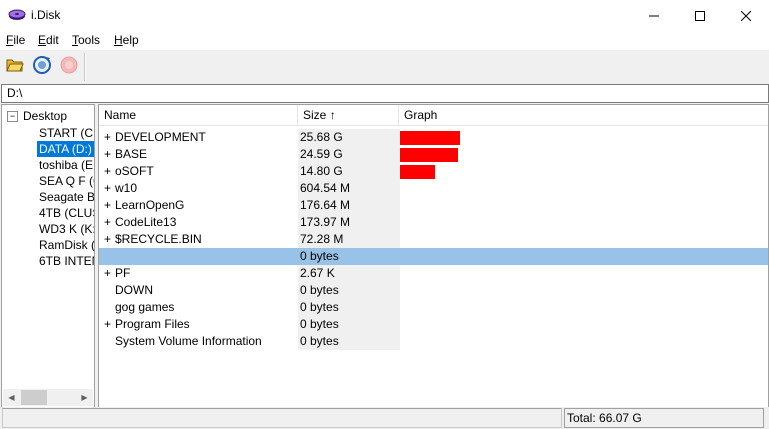  I want to click on total-size-text: Total: 66.07 G, so click(604, 418).